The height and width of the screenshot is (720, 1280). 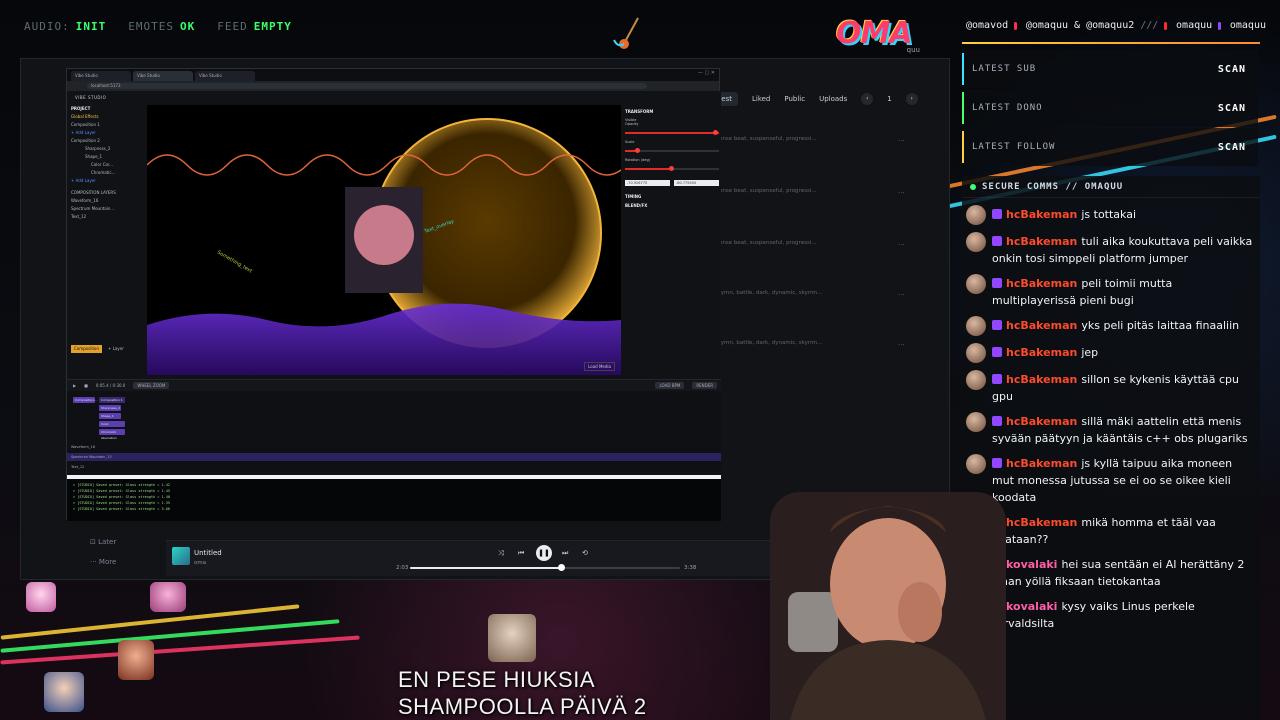 What do you see at coordinates (109, 141) in the screenshot?
I see `project-item: Composition 2` at bounding box center [109, 141].